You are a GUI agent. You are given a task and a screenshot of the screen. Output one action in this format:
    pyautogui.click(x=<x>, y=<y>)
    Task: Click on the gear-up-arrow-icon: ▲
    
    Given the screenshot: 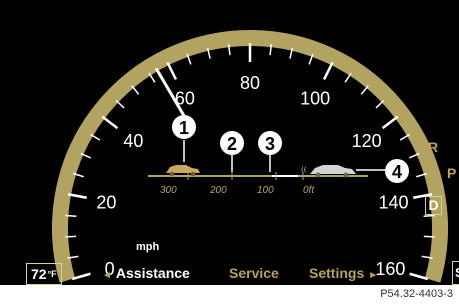 What is the action you would take?
    pyautogui.click(x=433, y=159)
    